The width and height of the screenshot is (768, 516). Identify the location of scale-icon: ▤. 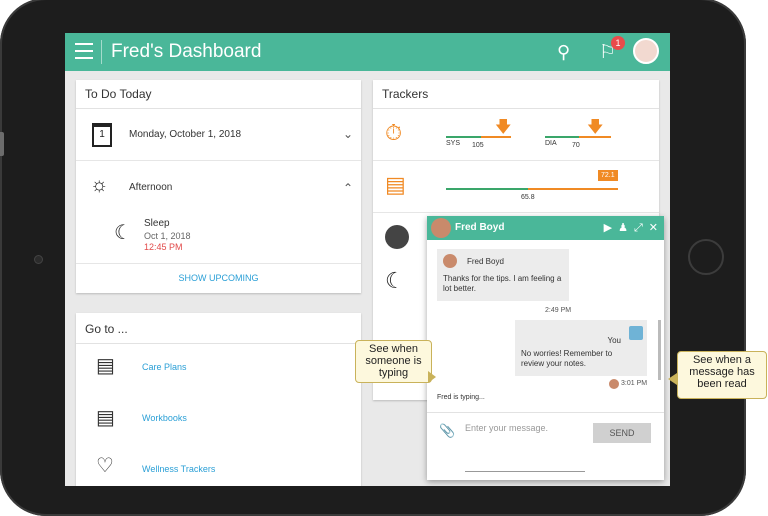
(395, 184).